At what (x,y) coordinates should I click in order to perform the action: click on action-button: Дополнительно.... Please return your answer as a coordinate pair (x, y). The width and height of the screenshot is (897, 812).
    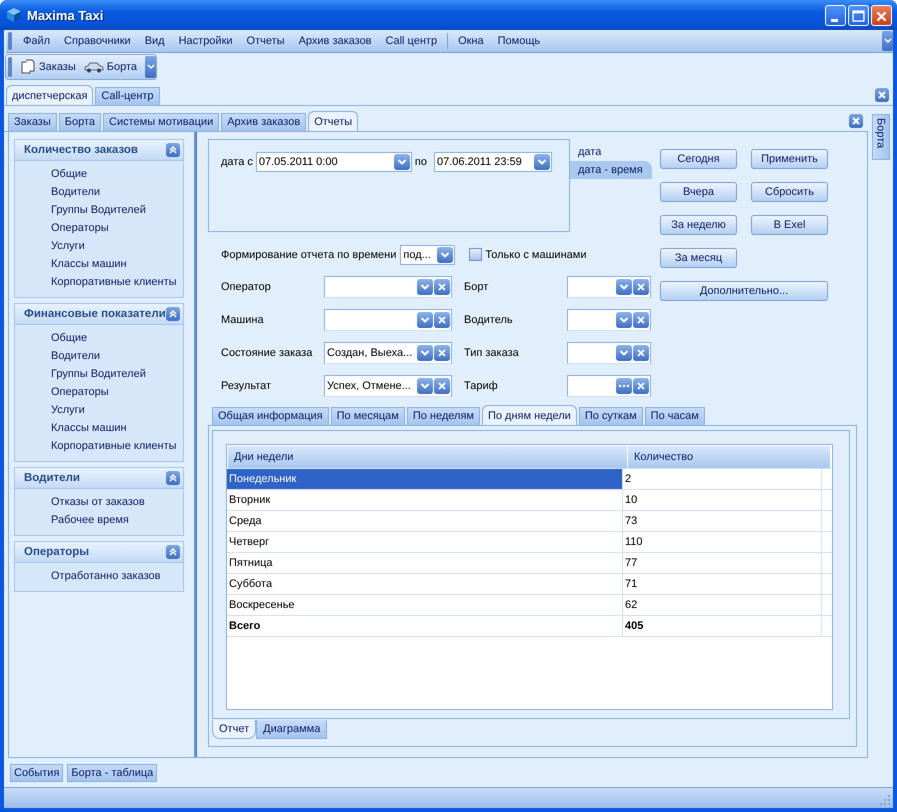
    Looking at the image, I should click on (744, 290).